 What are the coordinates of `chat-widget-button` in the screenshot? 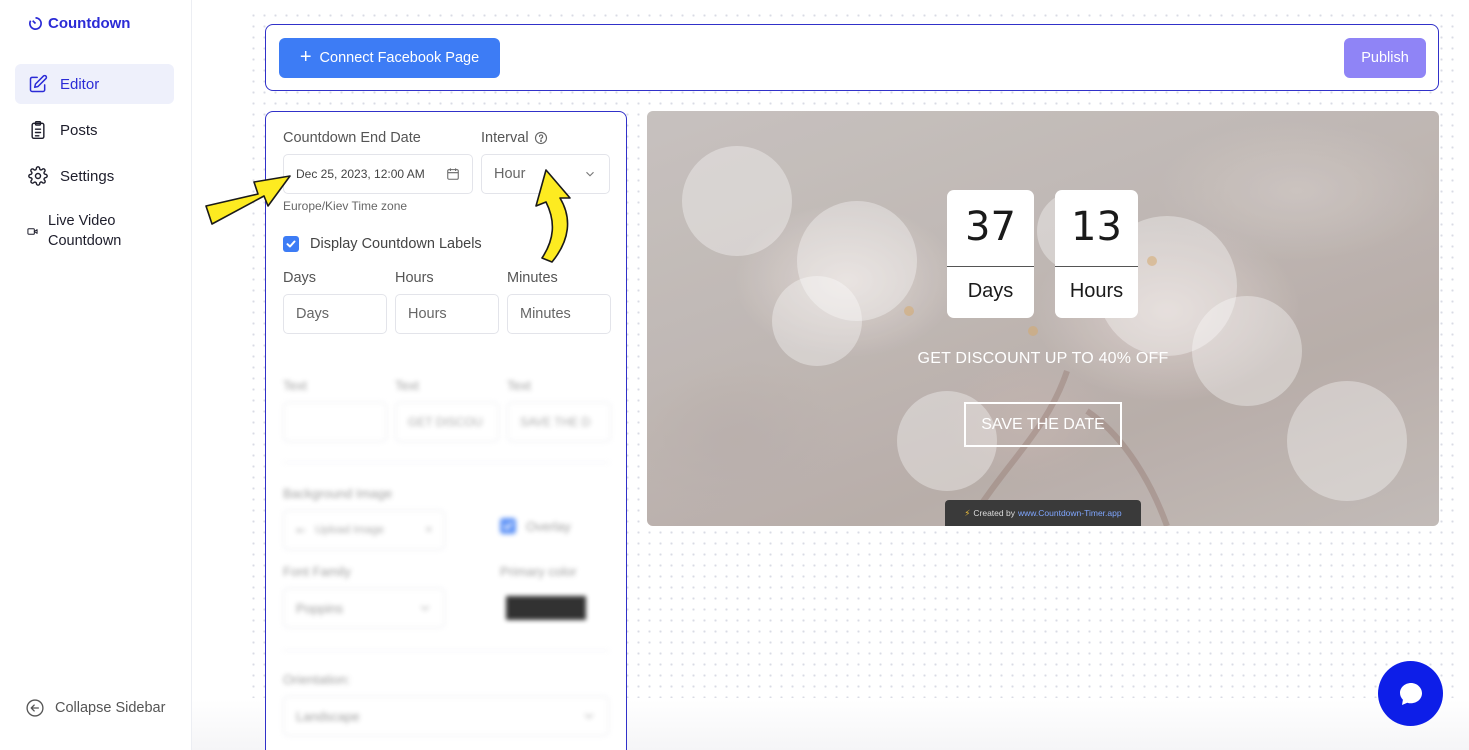 It's located at (1410, 693).